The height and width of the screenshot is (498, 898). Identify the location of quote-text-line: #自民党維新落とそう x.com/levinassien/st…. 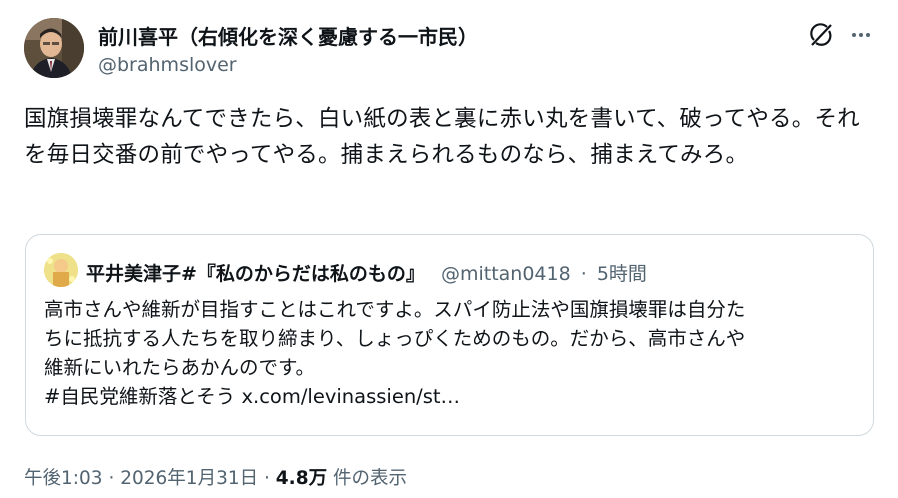
(252, 396).